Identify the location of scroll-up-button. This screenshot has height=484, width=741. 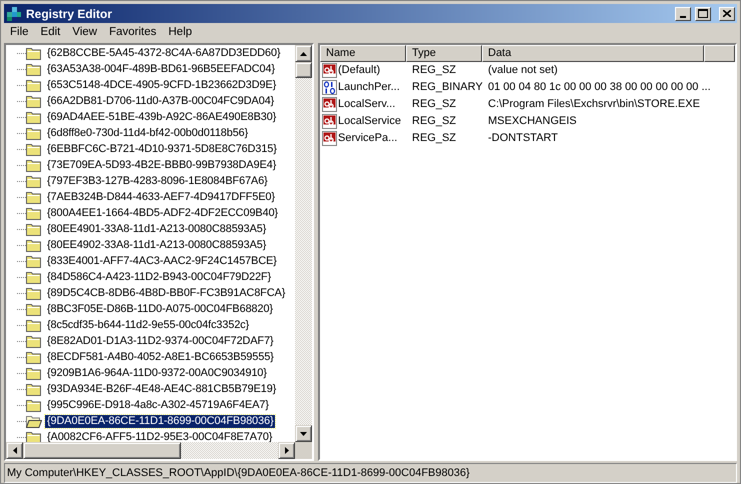
(303, 53).